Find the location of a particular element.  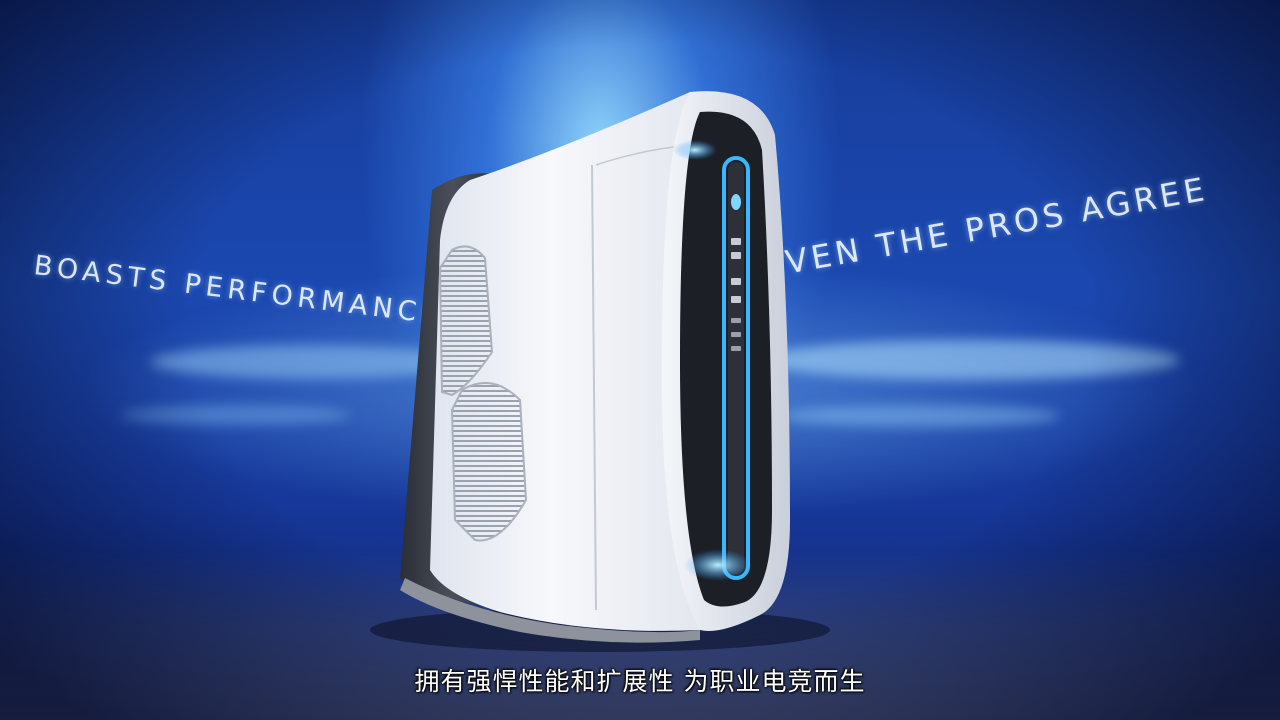

top-led-glow is located at coordinates (695, 150).